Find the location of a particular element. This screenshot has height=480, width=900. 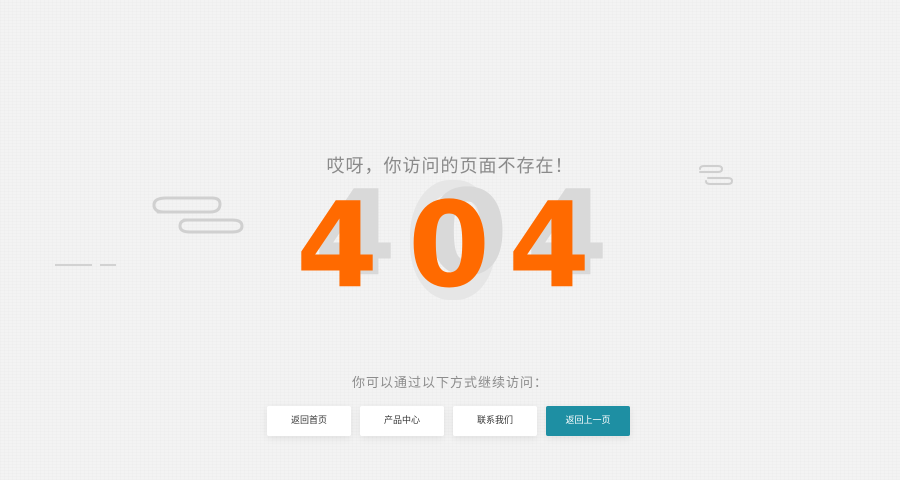

navigation-prompt: 你可以通过以下方式继续访问： is located at coordinates (449, 383).